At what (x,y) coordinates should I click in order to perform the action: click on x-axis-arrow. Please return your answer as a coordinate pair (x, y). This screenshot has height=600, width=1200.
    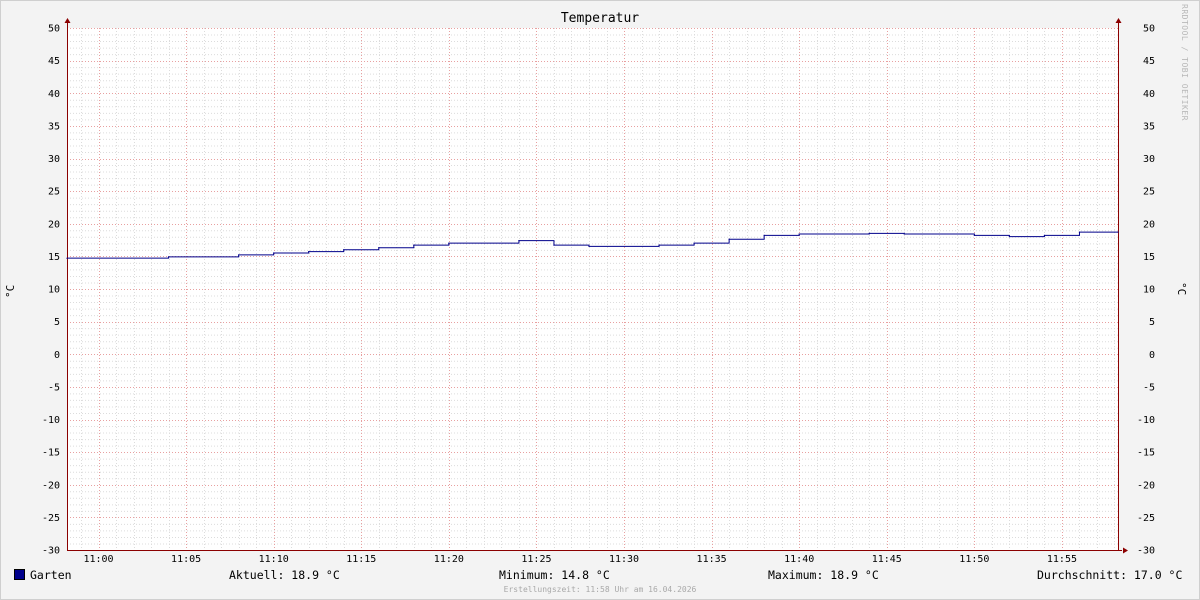
    Looking at the image, I should click on (1125, 550).